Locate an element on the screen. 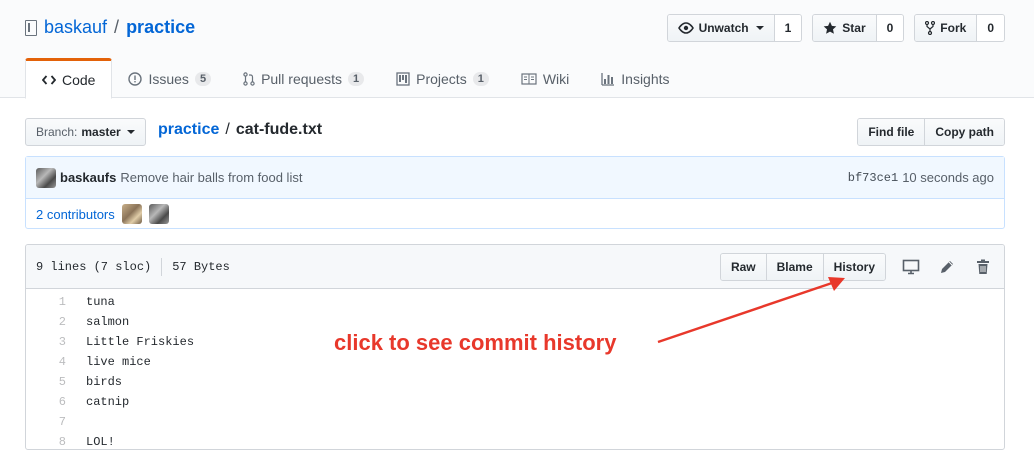 Image resolution: width=1034 pixels, height=472 pixels. line-text: catnip is located at coordinates (108, 402).